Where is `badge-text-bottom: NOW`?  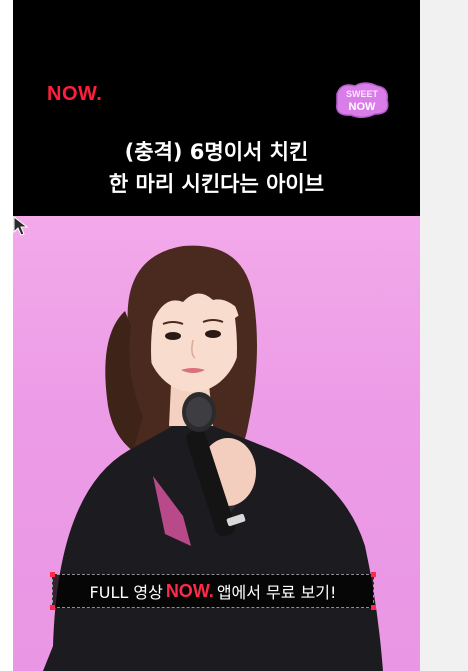 badge-text-bottom: NOW is located at coordinates (363, 107).